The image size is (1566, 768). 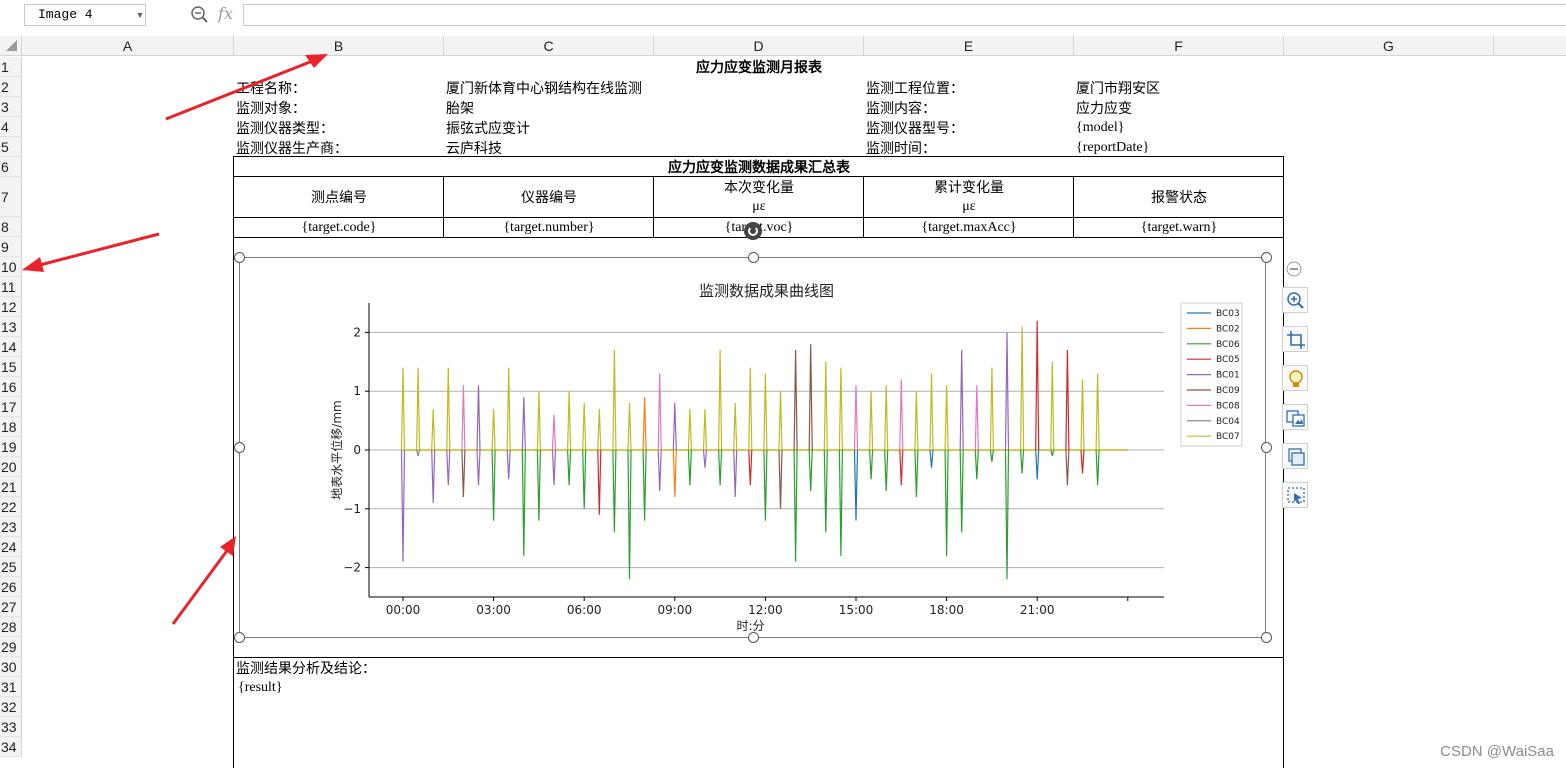 What do you see at coordinates (203, 580) in the screenshot?
I see `arrow-to-chart` at bounding box center [203, 580].